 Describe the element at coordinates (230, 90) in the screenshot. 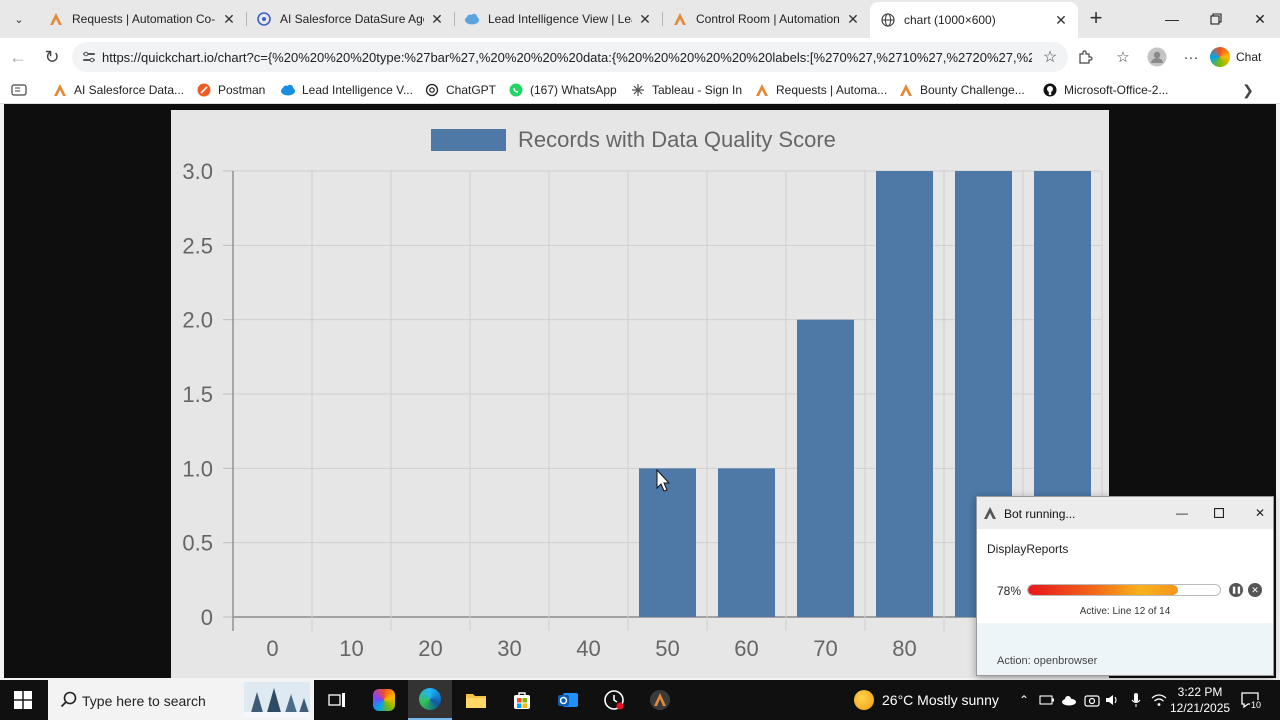

I see `bookmark-postman: Postman` at that location.